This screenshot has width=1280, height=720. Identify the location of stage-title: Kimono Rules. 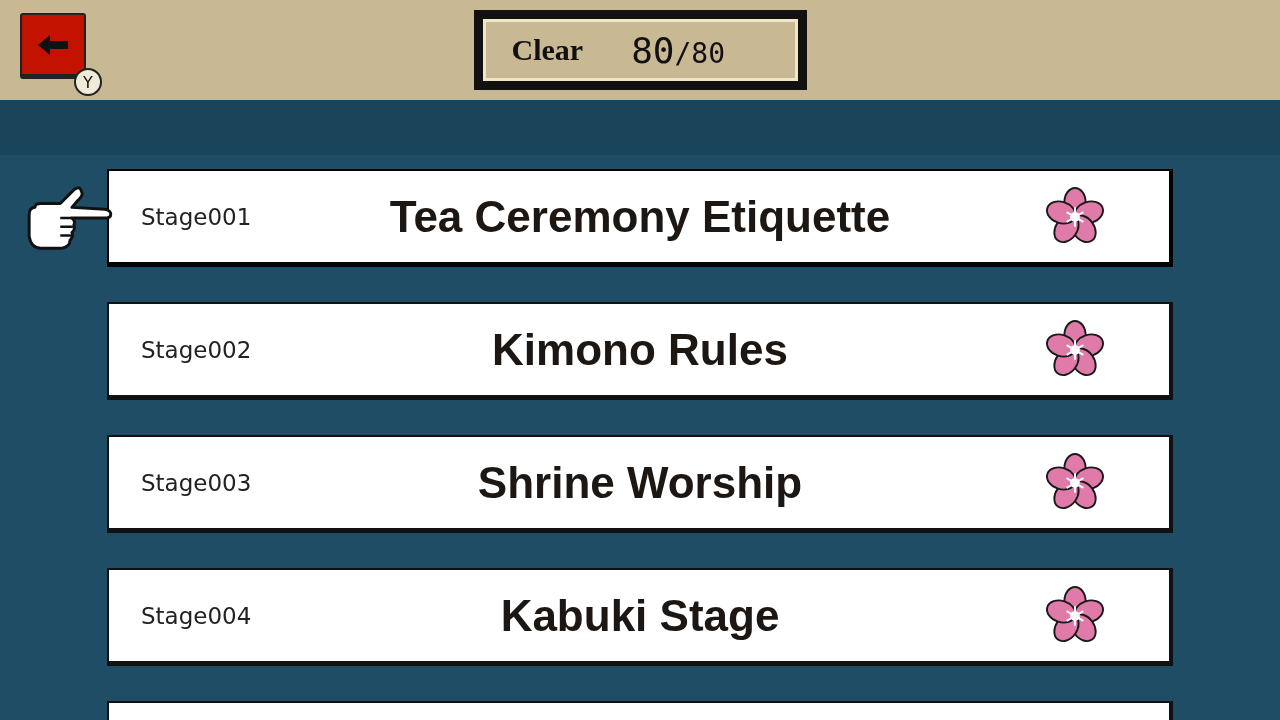
(640, 349).